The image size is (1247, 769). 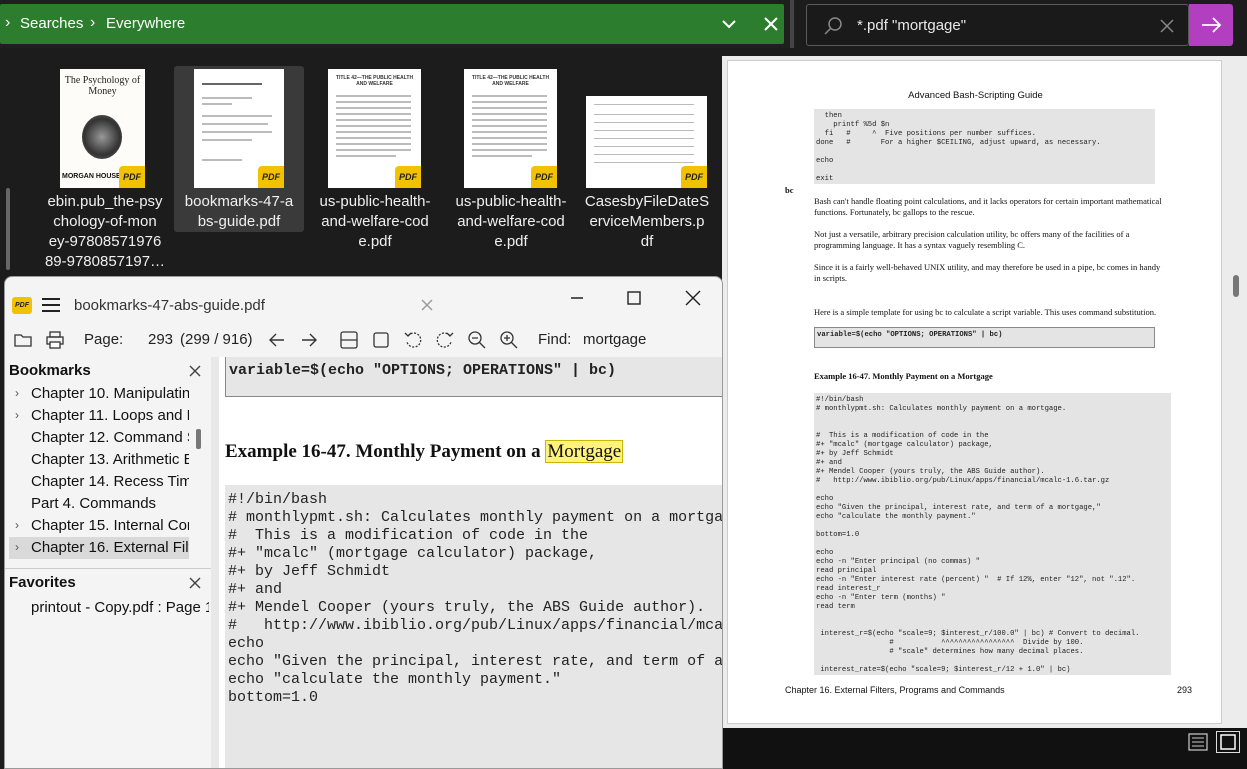 I want to click on breadcrumb-searches: Searches, so click(x=51, y=23).